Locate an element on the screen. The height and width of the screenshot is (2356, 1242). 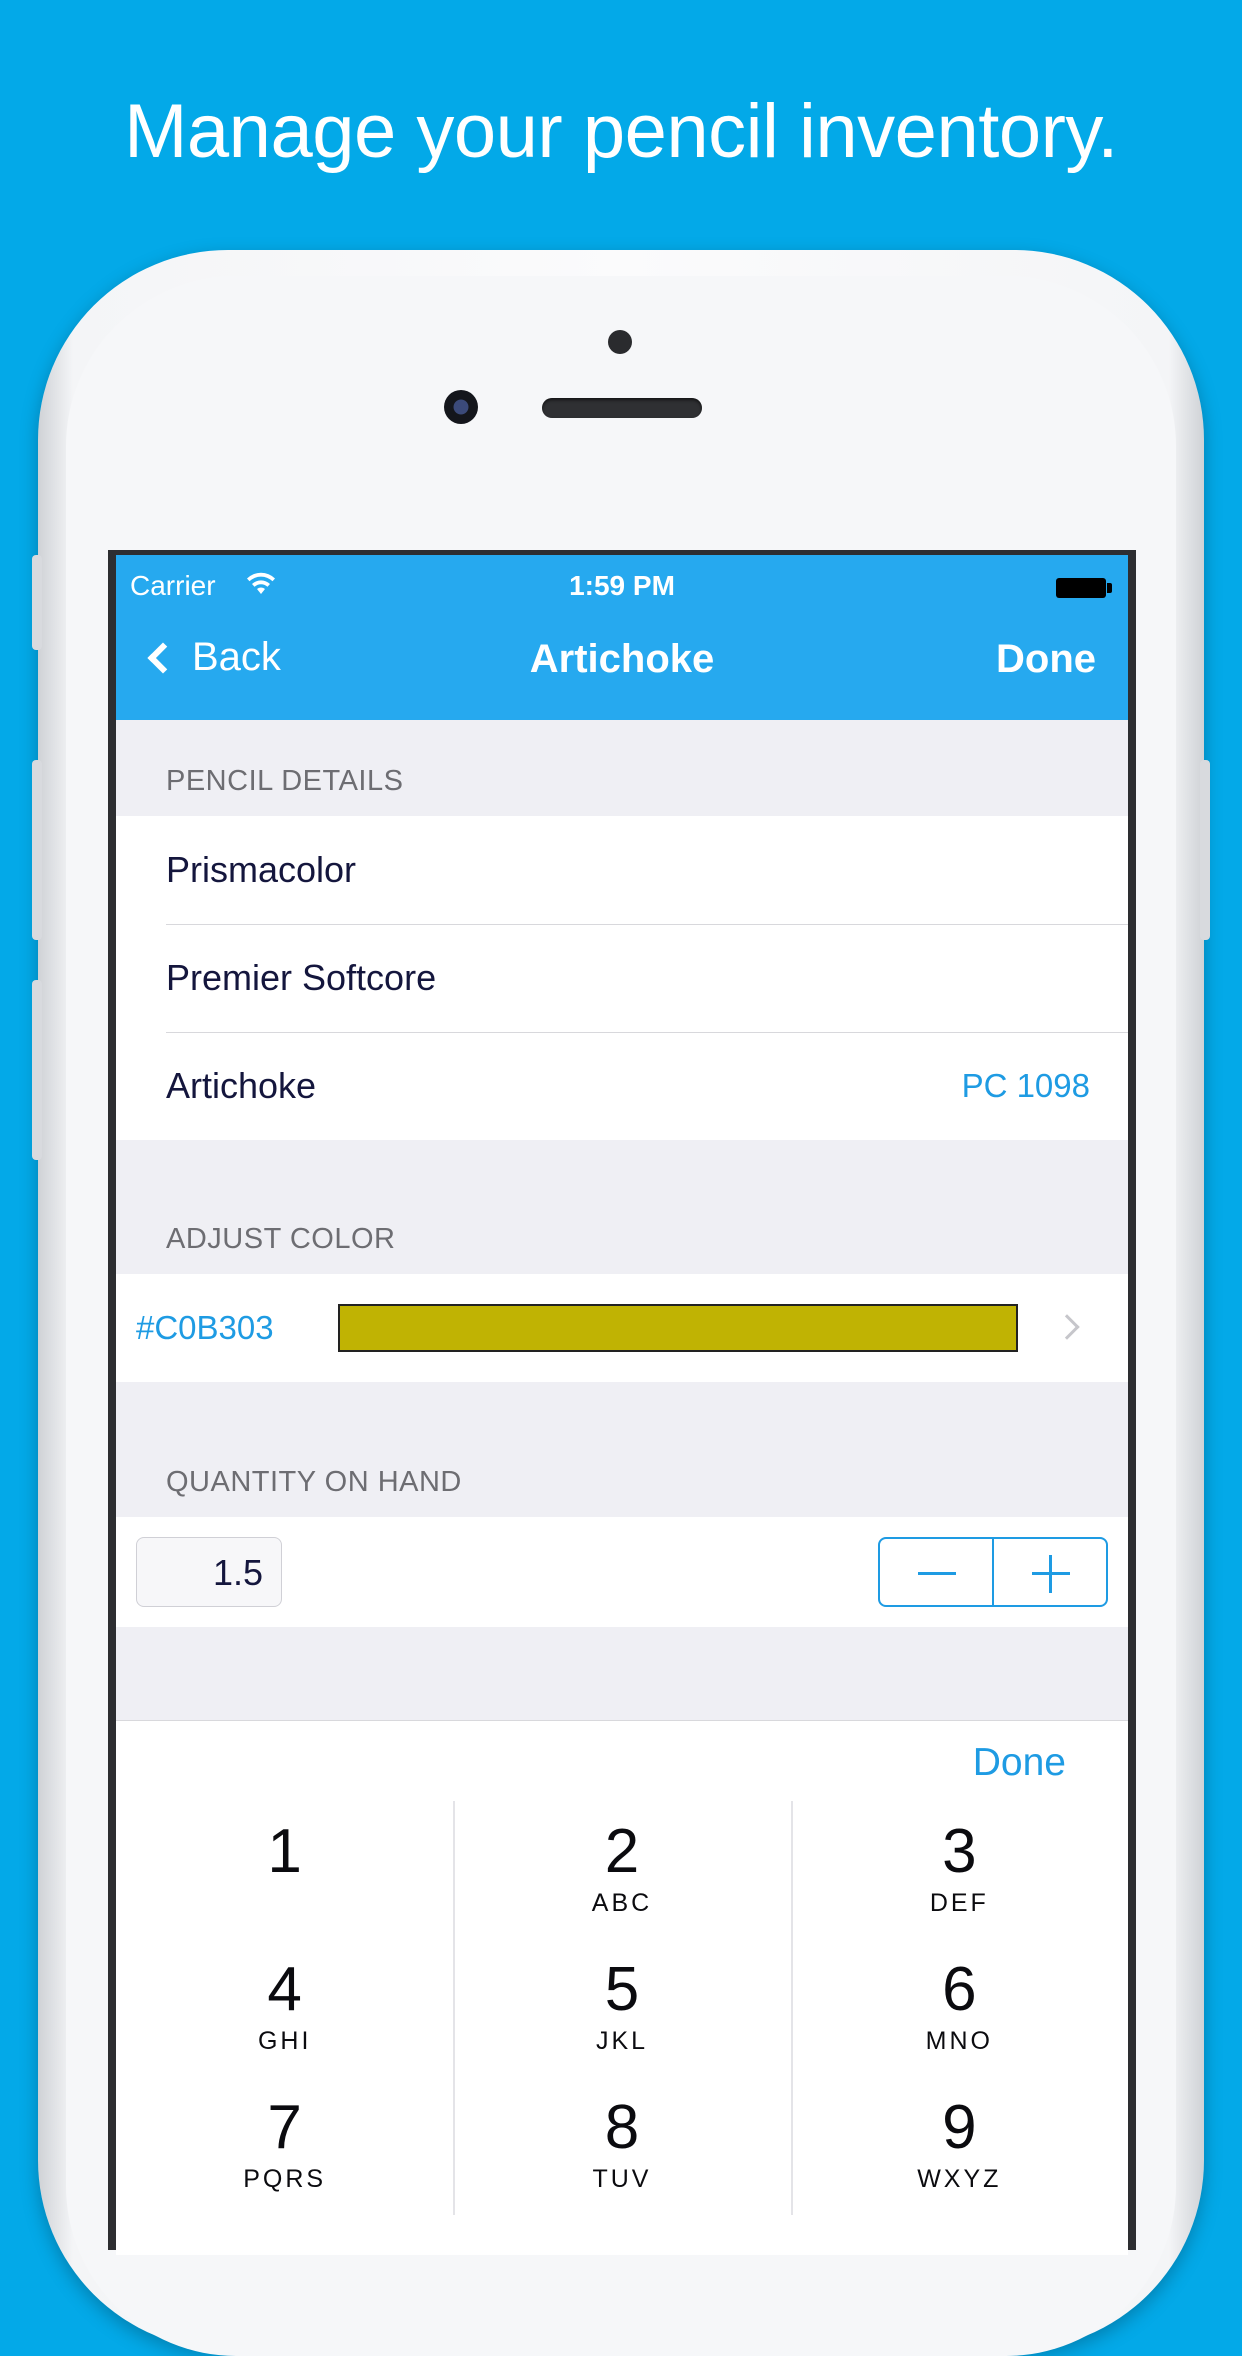
decrement-button is located at coordinates (936, 1572).